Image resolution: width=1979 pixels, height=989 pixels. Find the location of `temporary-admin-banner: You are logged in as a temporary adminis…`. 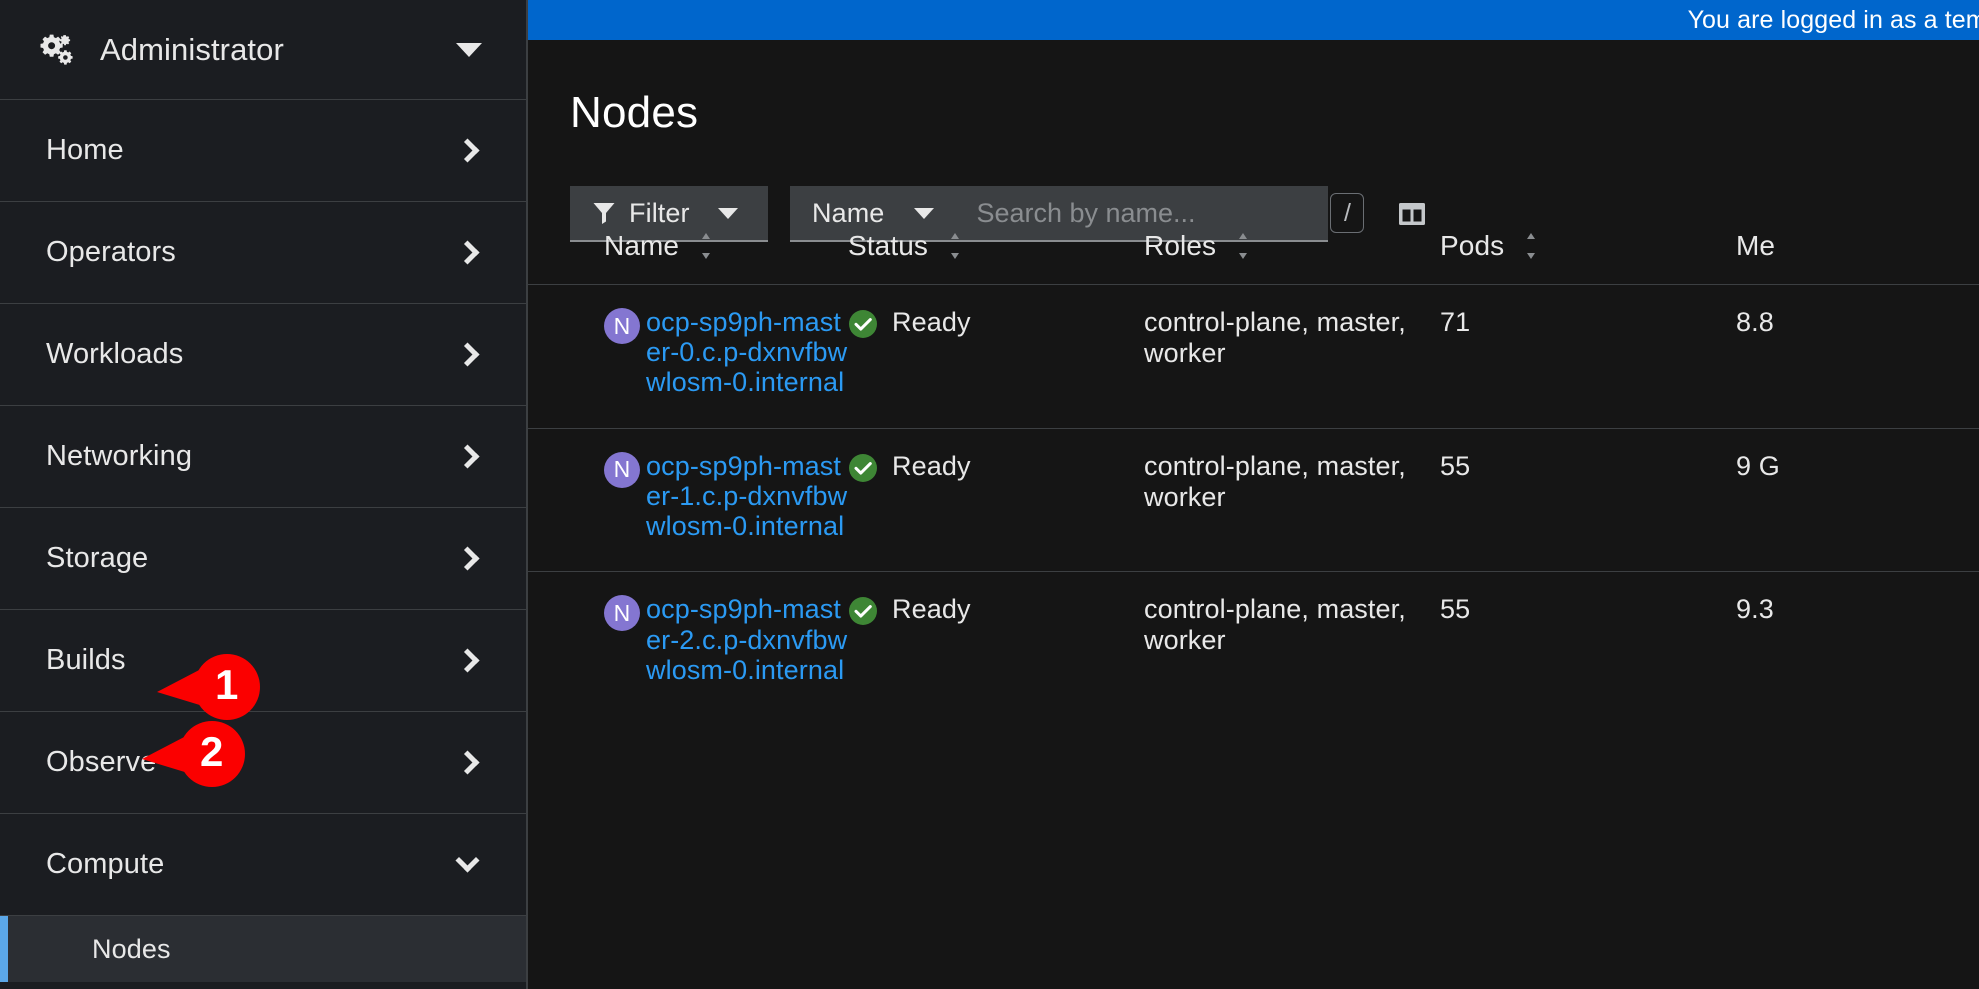

temporary-admin-banner: You are logged in as a temporary adminis… is located at coordinates (1253, 20).